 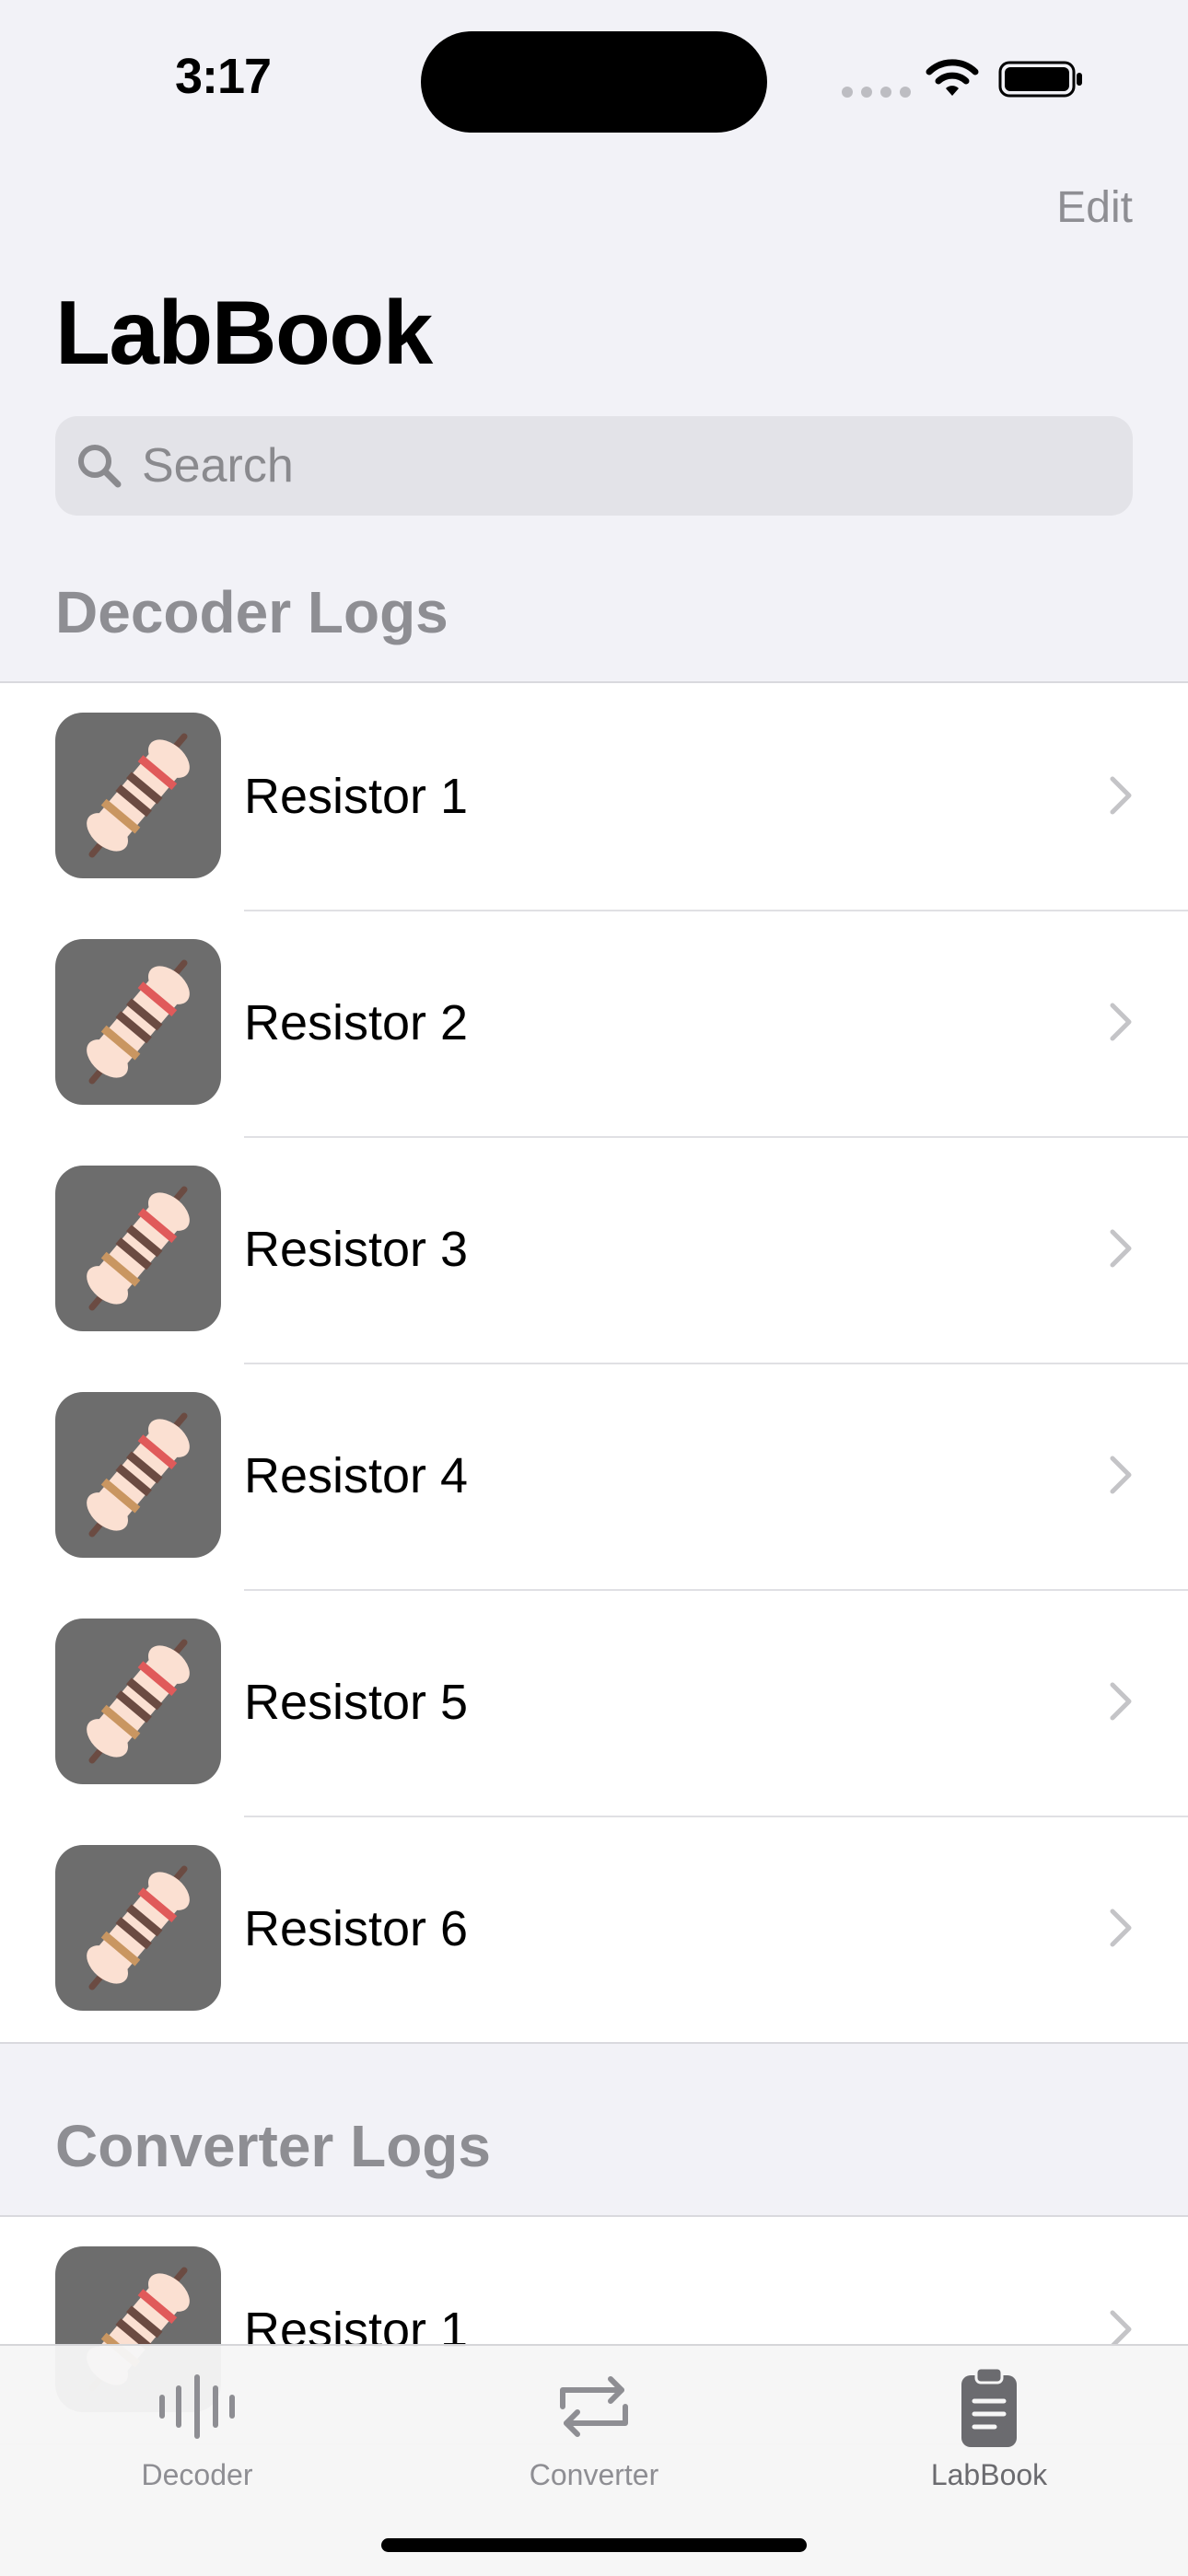 I want to click on tab-converter: Converter, so click(x=594, y=2427).